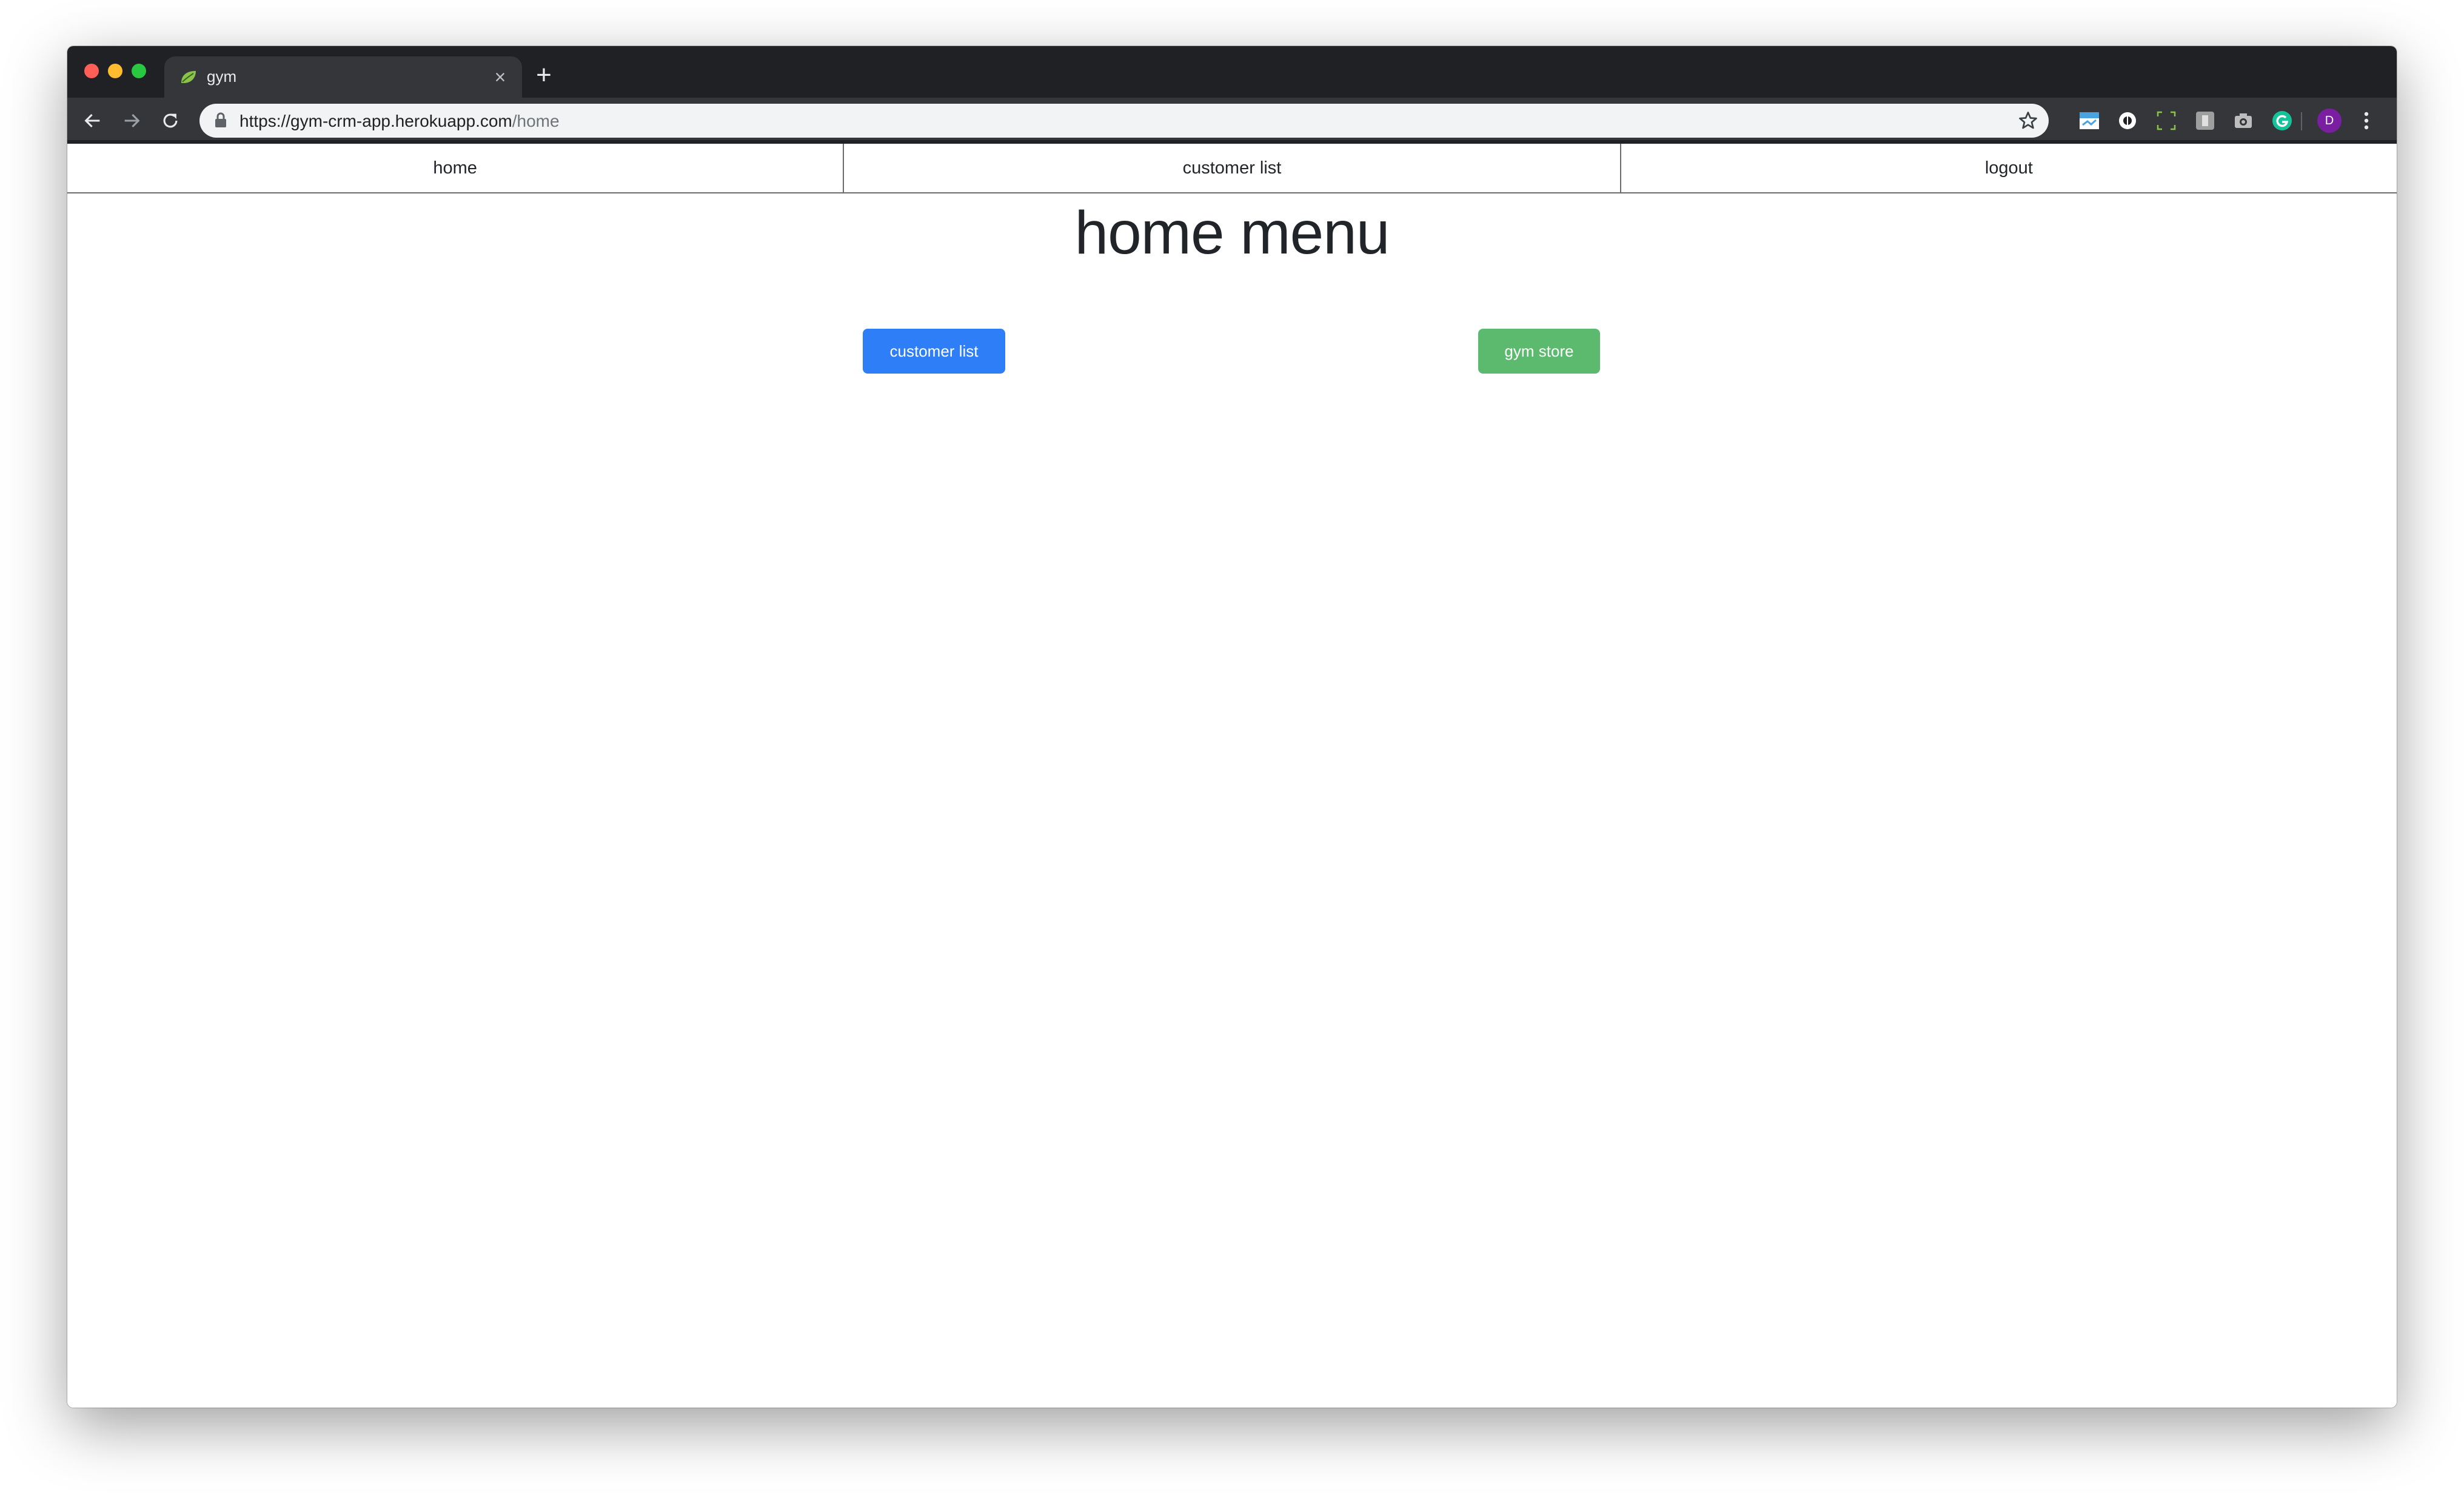 The image size is (2464, 1498). I want to click on nav-item-logout: logout, so click(2009, 168).